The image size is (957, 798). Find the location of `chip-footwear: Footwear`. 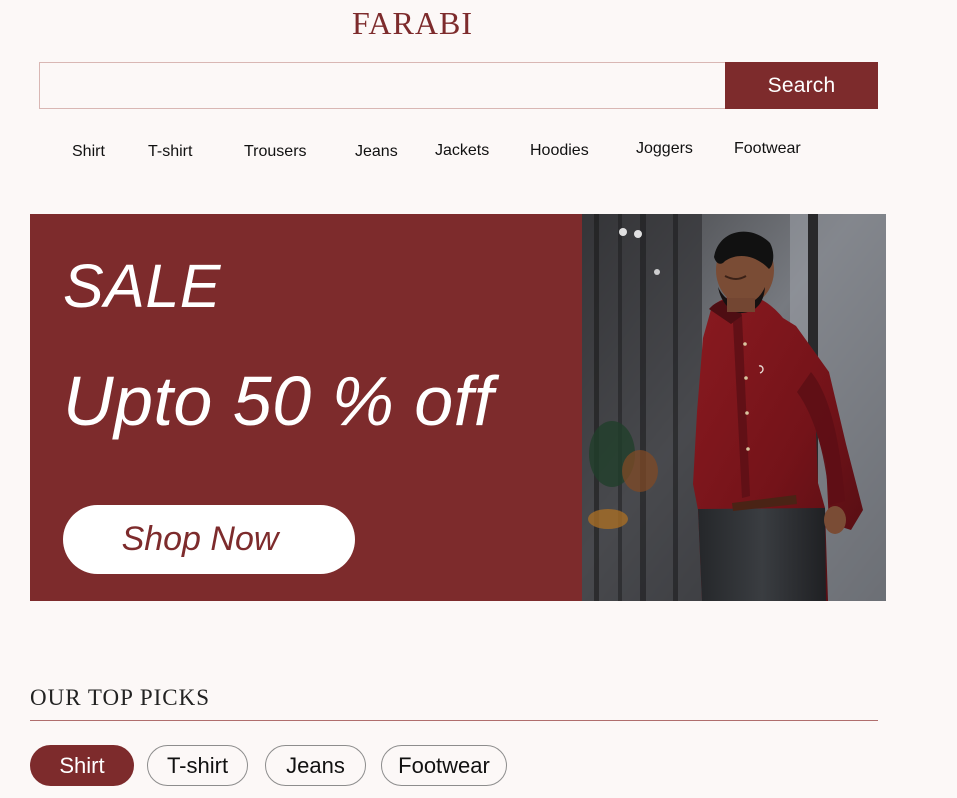

chip-footwear: Footwear is located at coordinates (444, 765).